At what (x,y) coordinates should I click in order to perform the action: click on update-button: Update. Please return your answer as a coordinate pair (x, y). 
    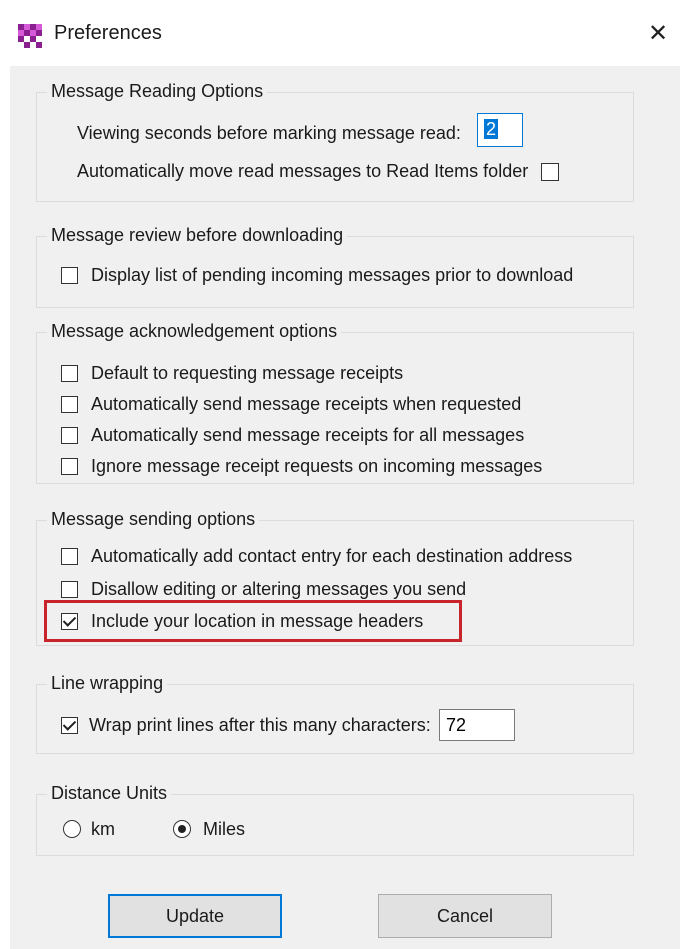
    Looking at the image, I should click on (195, 916).